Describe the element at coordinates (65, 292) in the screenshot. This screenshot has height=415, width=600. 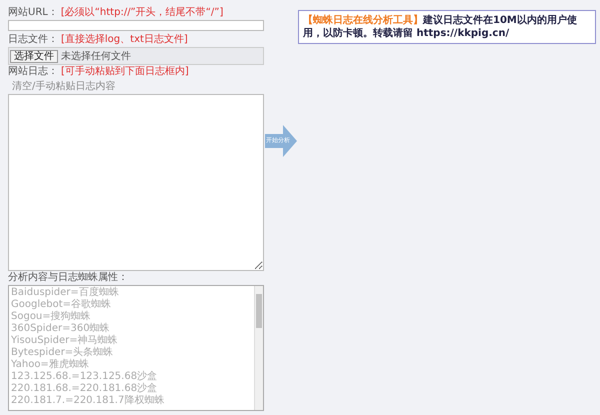
I see `spider-list-line: Baiduspider=百度蜘蛛` at that location.